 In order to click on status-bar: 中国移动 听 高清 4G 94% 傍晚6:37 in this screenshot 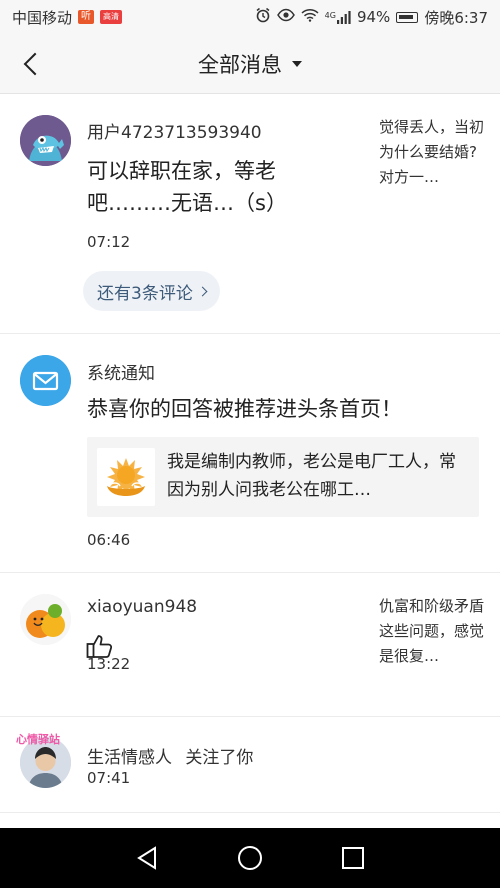, I will do `click(250, 17)`.